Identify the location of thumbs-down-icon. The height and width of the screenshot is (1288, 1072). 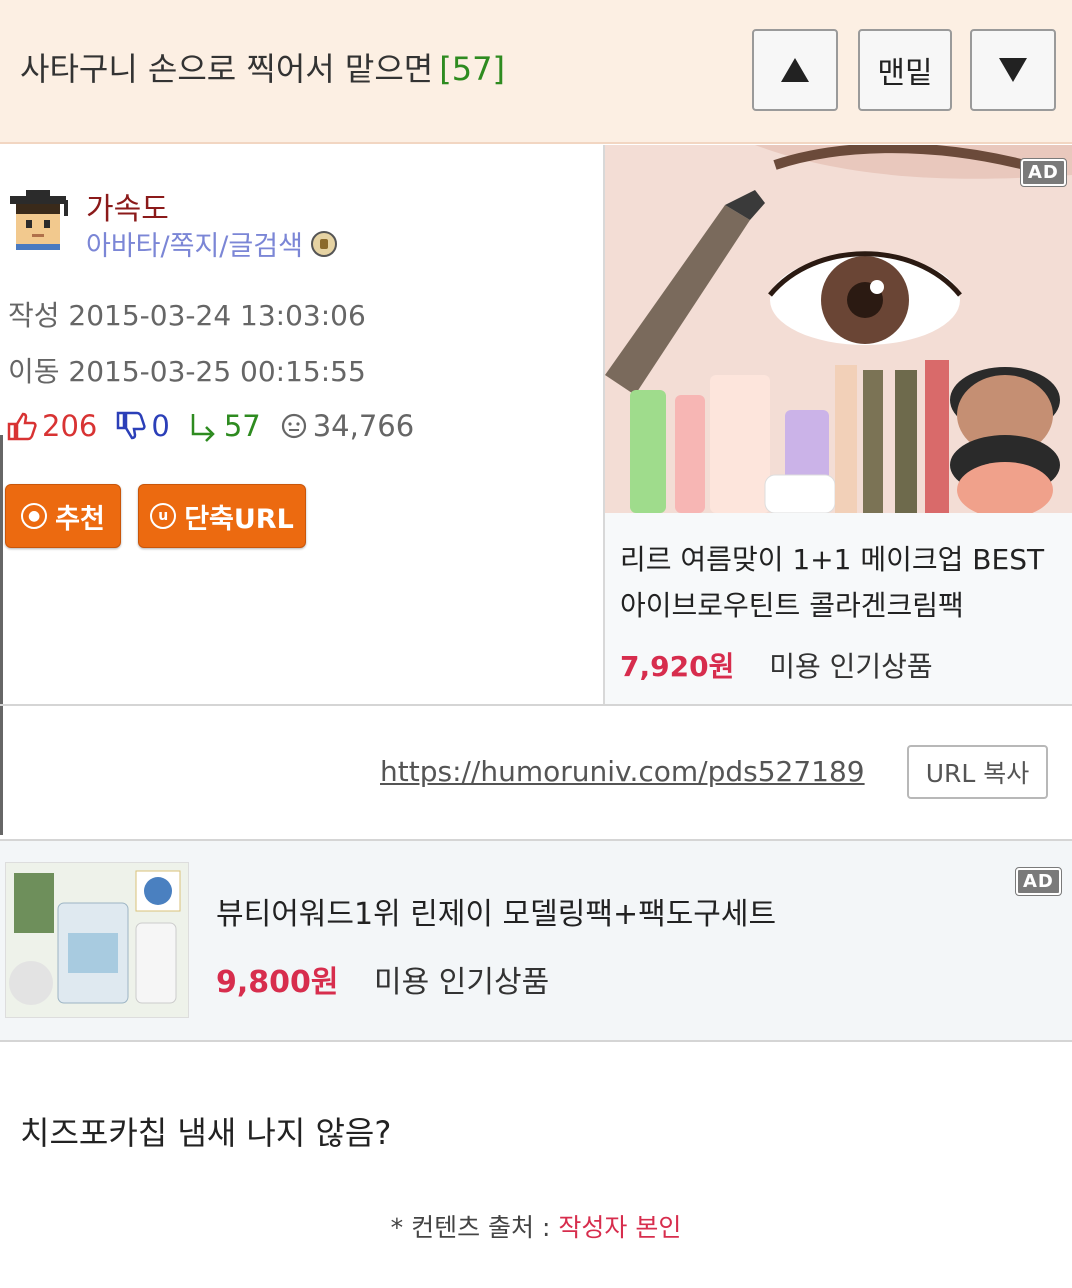
(131, 425).